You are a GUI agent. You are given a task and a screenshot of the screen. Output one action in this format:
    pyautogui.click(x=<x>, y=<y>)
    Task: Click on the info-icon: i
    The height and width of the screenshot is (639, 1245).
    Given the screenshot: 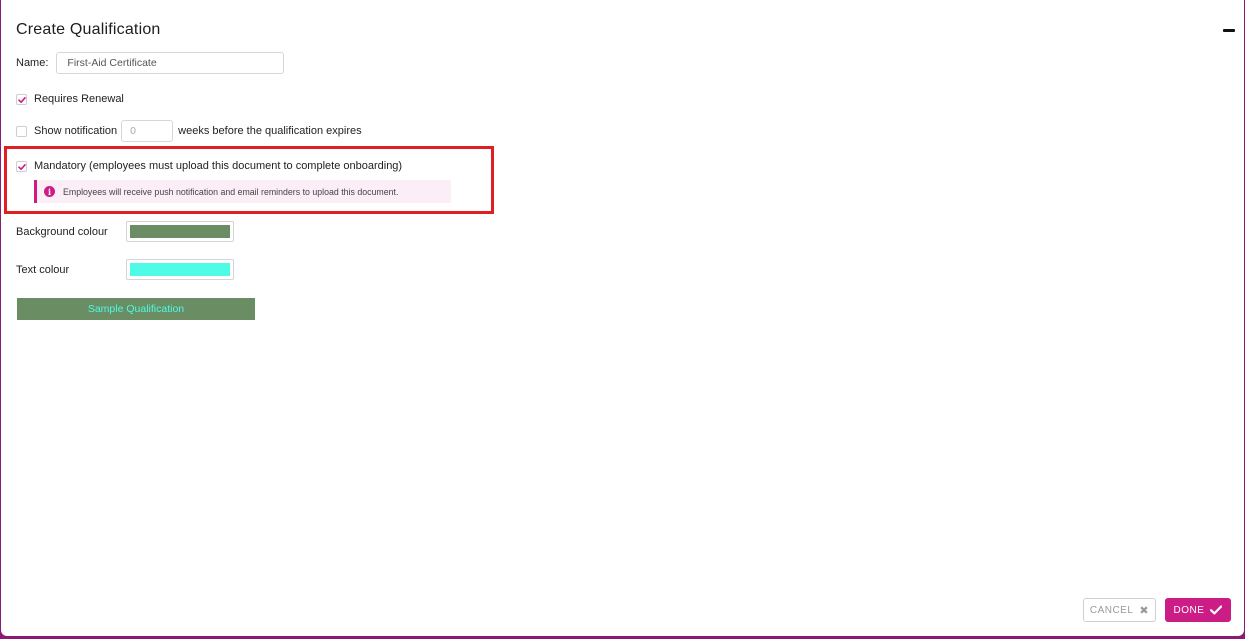 What is the action you would take?
    pyautogui.click(x=49, y=191)
    